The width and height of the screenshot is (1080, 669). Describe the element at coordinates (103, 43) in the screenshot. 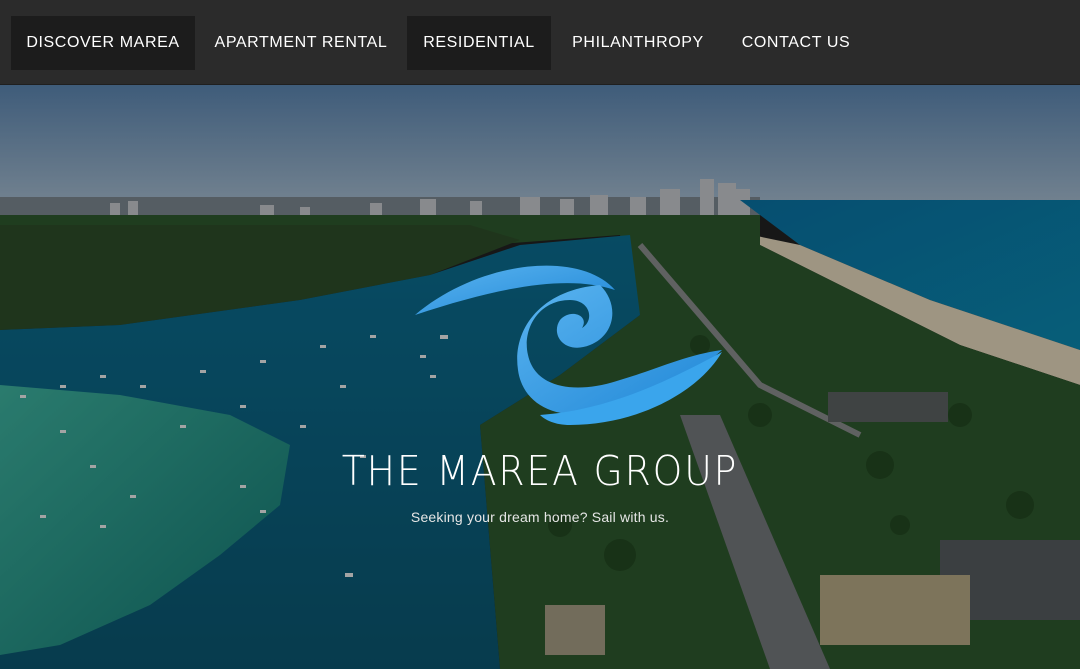

I see `nav-discover-marea: DISCOVER MAREA` at that location.